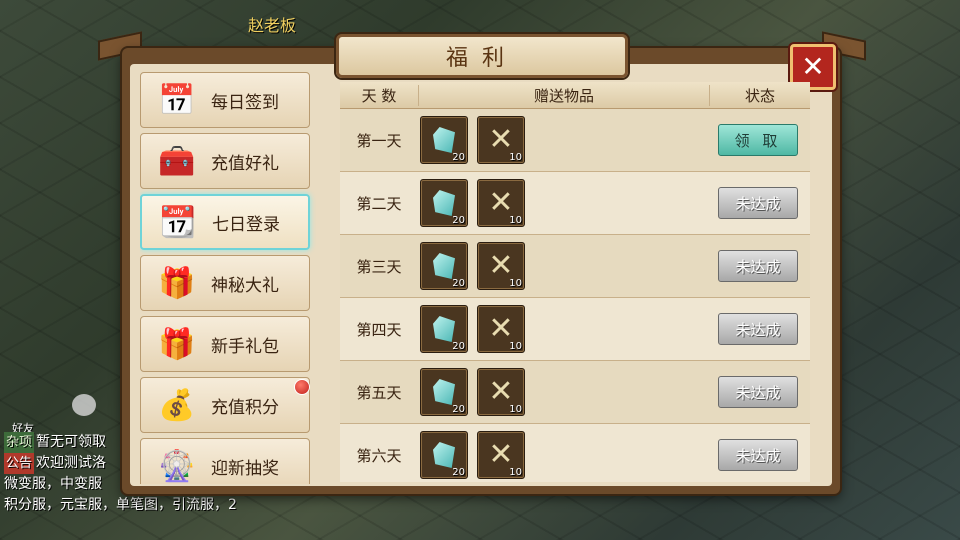  What do you see at coordinates (19, 442) in the screenshot?
I see `chat-tag-misc: 杂项` at bounding box center [19, 442].